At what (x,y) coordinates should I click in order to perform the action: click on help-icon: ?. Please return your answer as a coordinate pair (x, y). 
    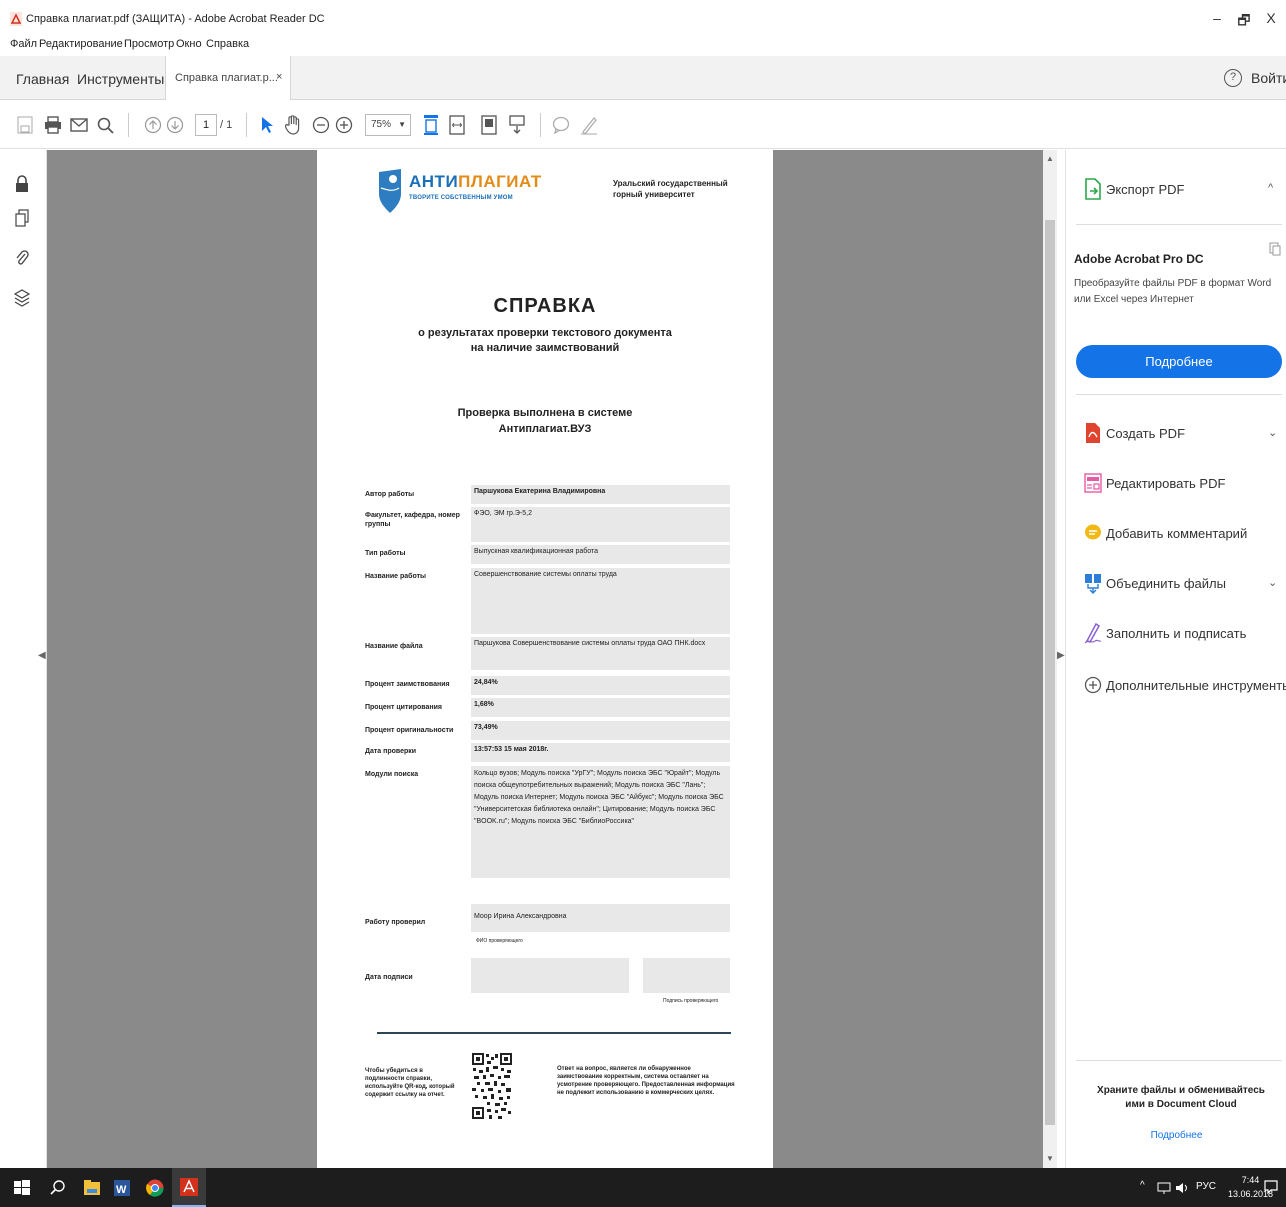
    Looking at the image, I should click on (1233, 78).